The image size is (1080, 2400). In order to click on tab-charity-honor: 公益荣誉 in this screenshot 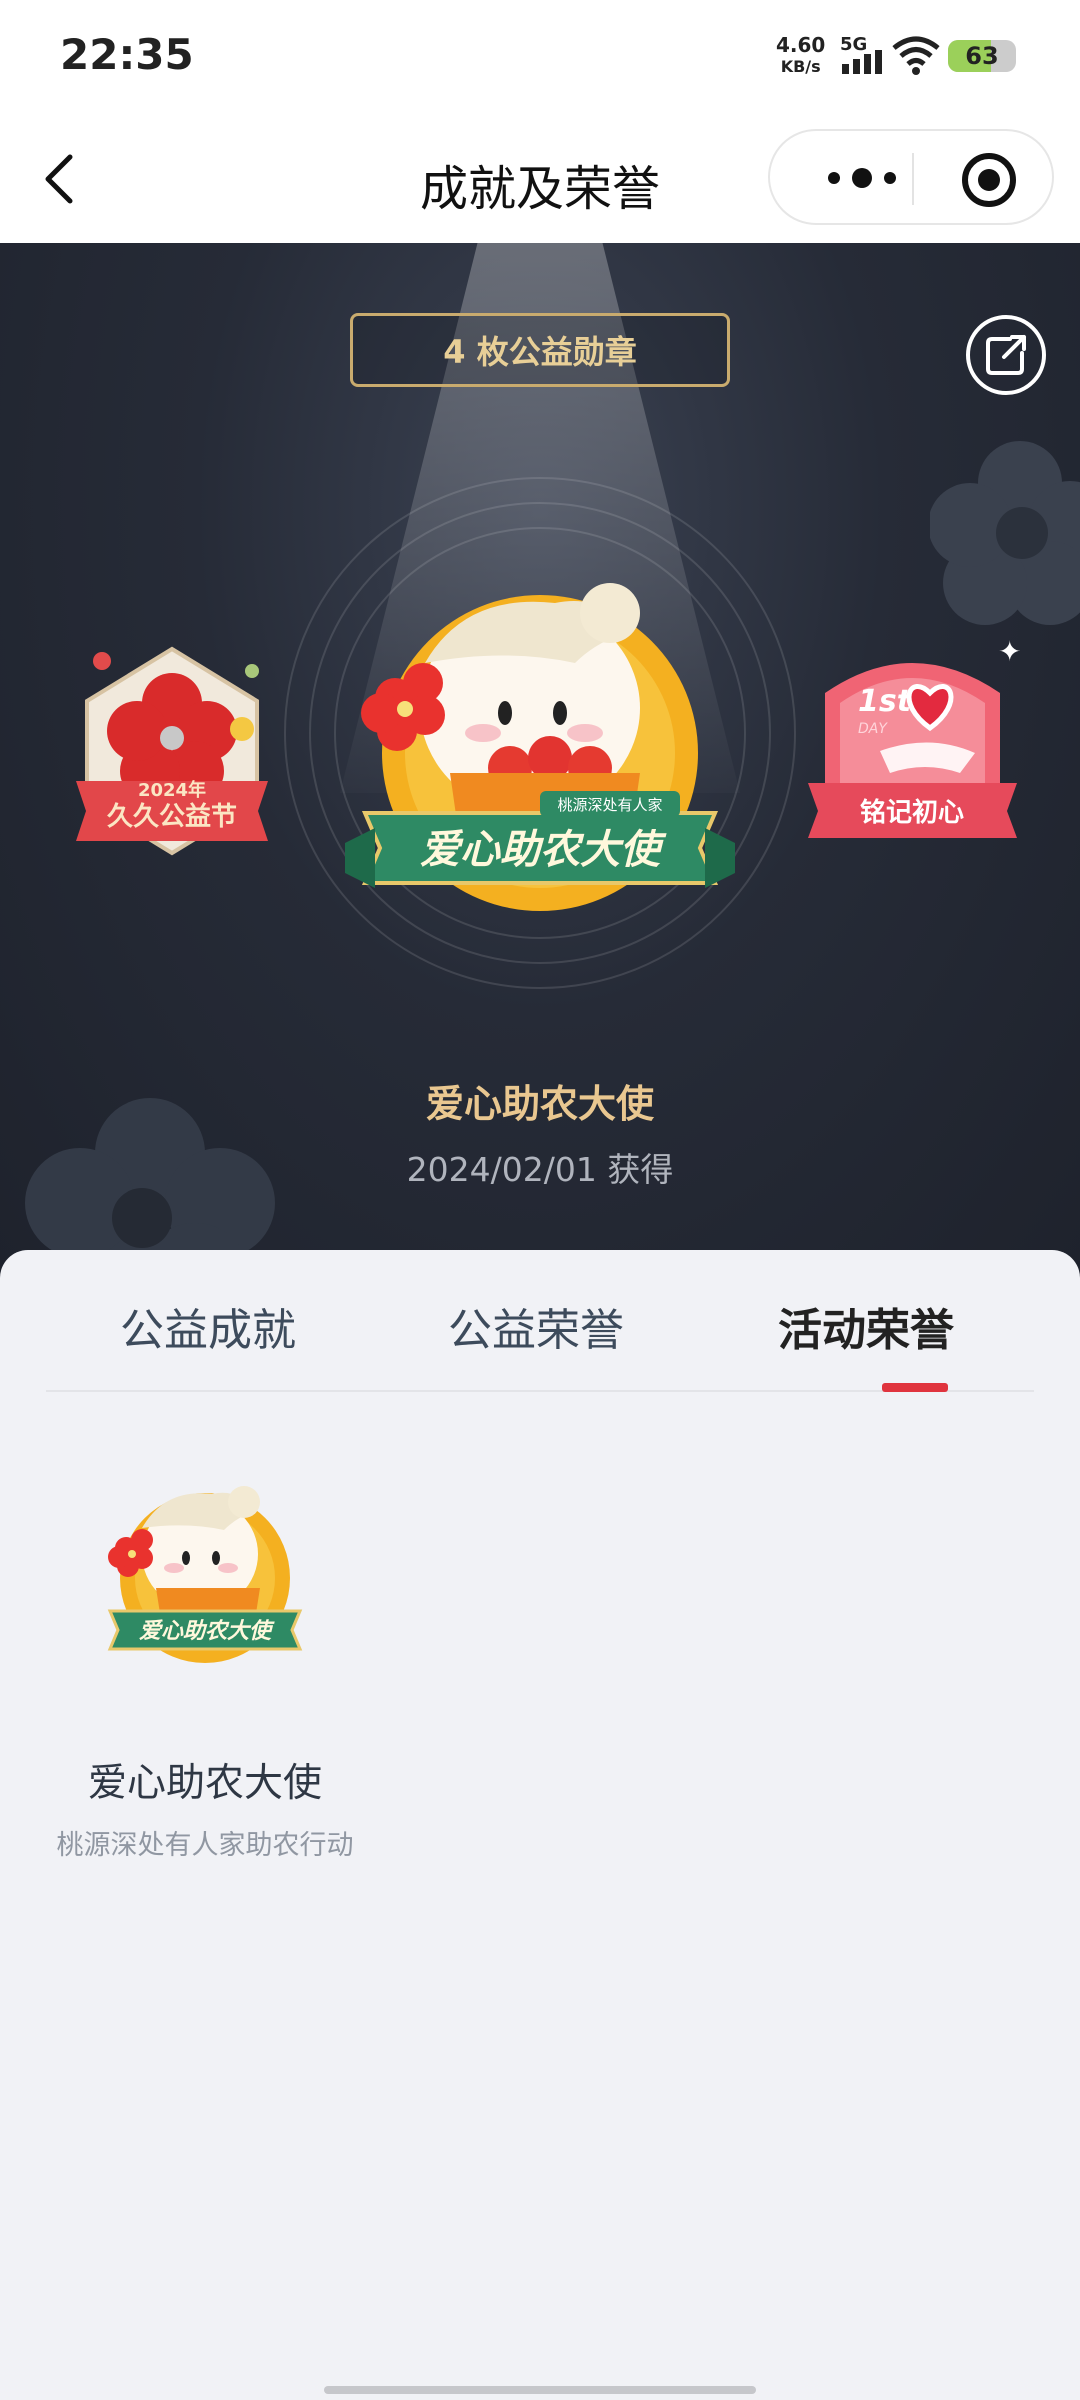, I will do `click(536, 1326)`.